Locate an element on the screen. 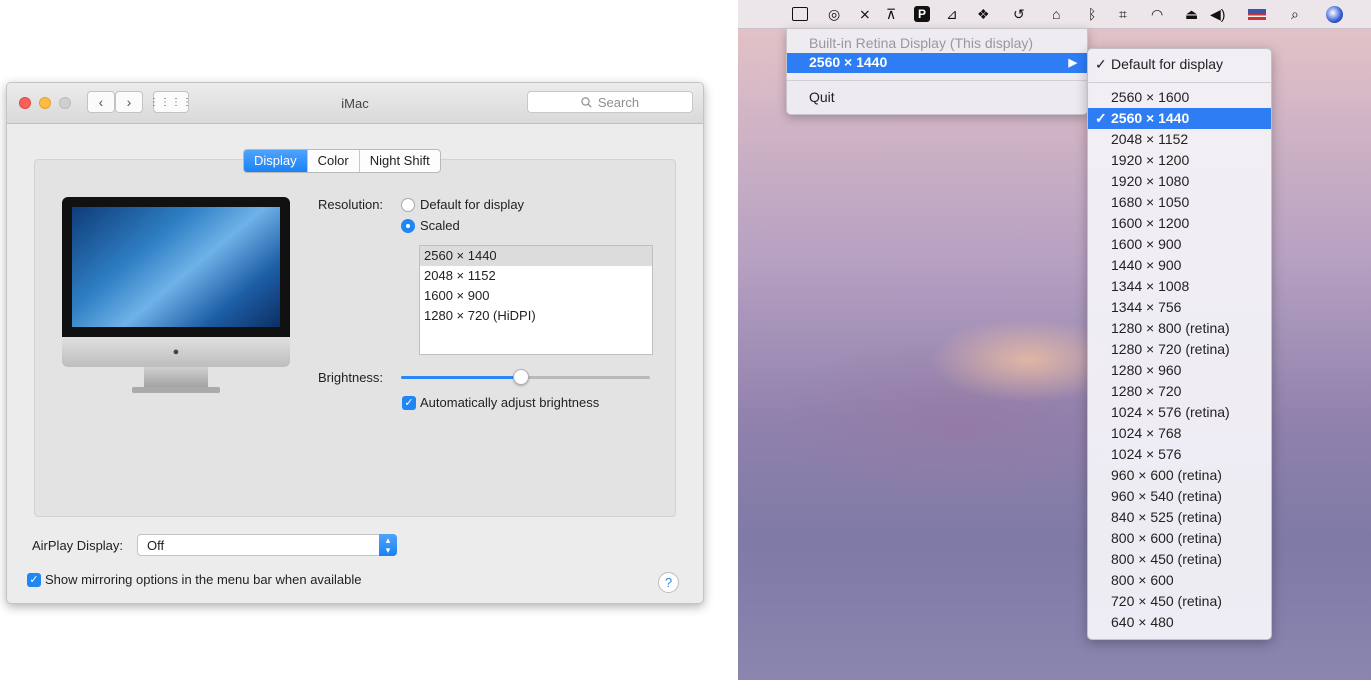 The height and width of the screenshot is (692, 1371). menu-item-label: 840 × 525 (retina) is located at coordinates (1166, 517).